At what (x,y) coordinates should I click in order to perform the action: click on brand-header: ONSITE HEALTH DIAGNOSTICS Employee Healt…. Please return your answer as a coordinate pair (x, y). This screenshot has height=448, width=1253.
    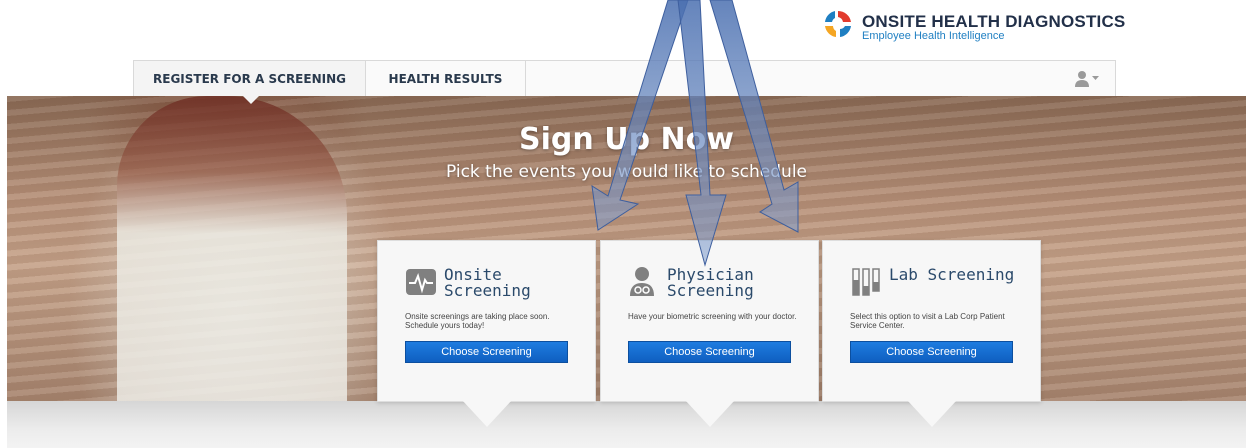
    Looking at the image, I should click on (982, 26).